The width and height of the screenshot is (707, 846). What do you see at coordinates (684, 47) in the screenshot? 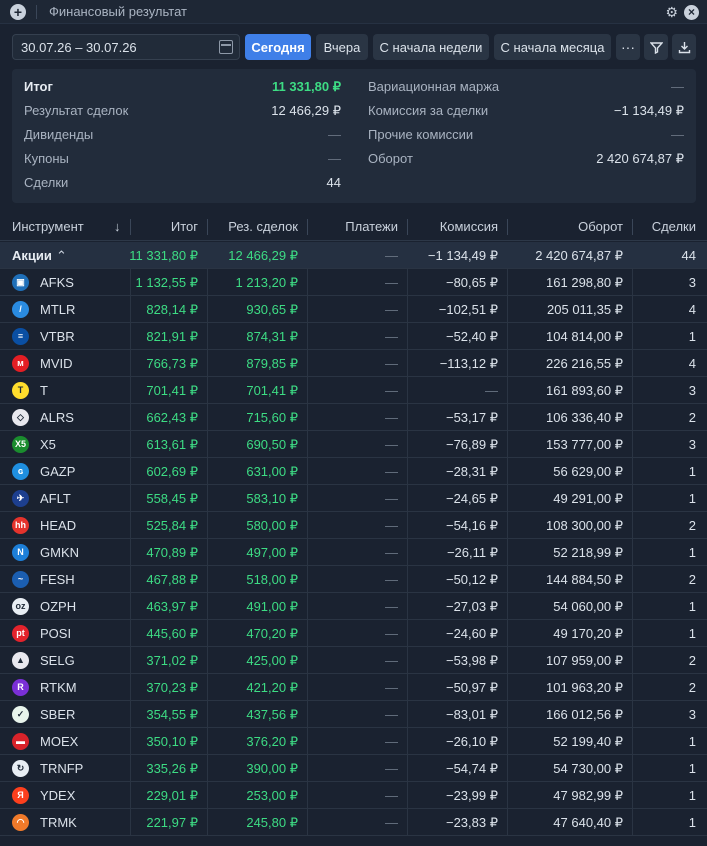
I see `download-icon` at bounding box center [684, 47].